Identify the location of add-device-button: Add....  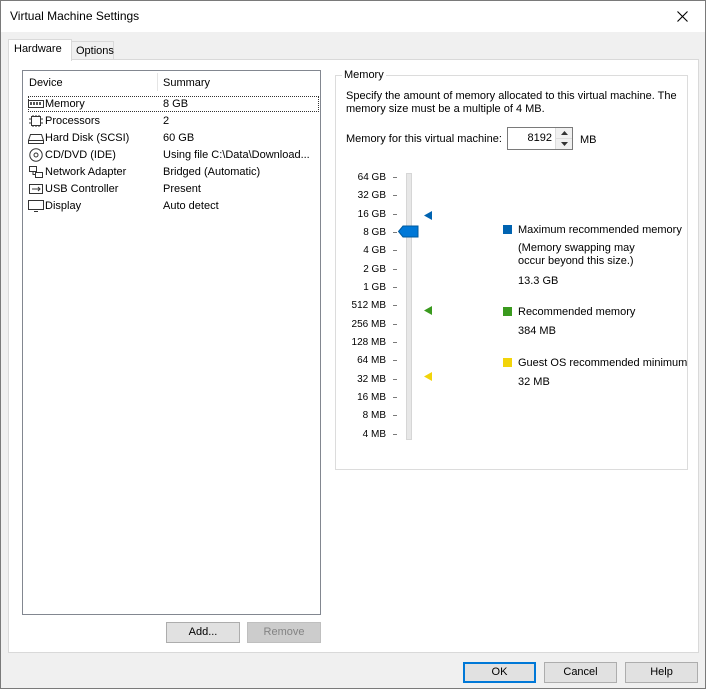
(203, 632).